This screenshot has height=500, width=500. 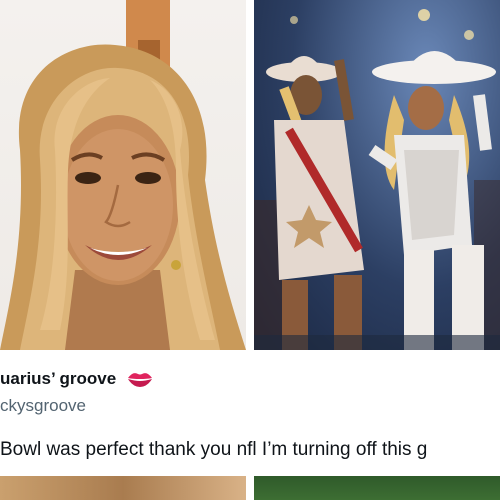 I want to click on tweet-display-name: uarius’ groove, so click(x=58, y=379).